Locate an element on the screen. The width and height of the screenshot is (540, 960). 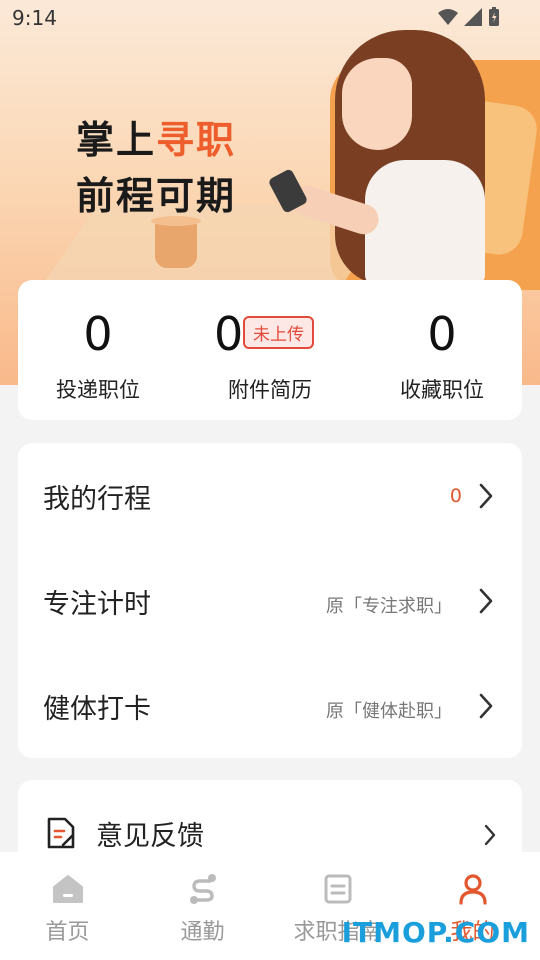
status-icons is located at coordinates (469, 17).